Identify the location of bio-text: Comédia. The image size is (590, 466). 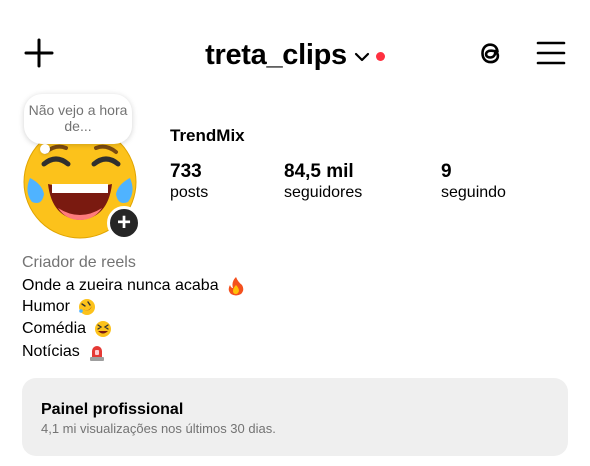
(54, 329).